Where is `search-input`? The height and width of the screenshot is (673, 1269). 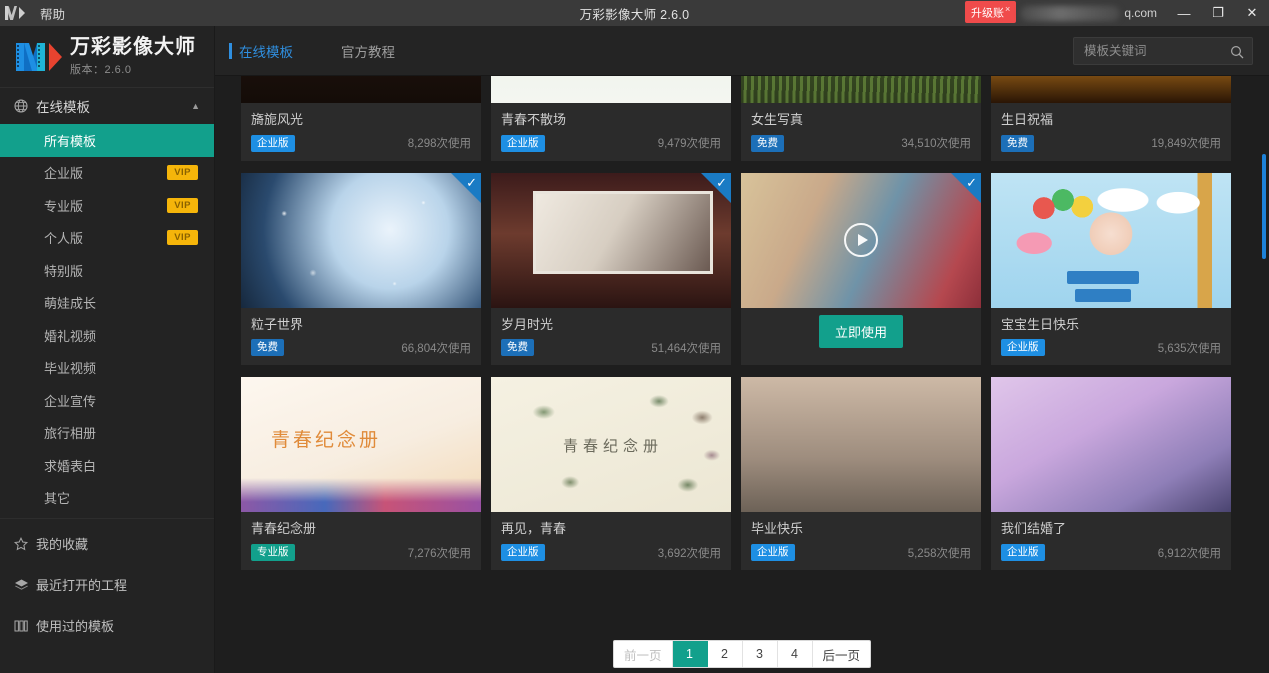 search-input is located at coordinates (1163, 50).